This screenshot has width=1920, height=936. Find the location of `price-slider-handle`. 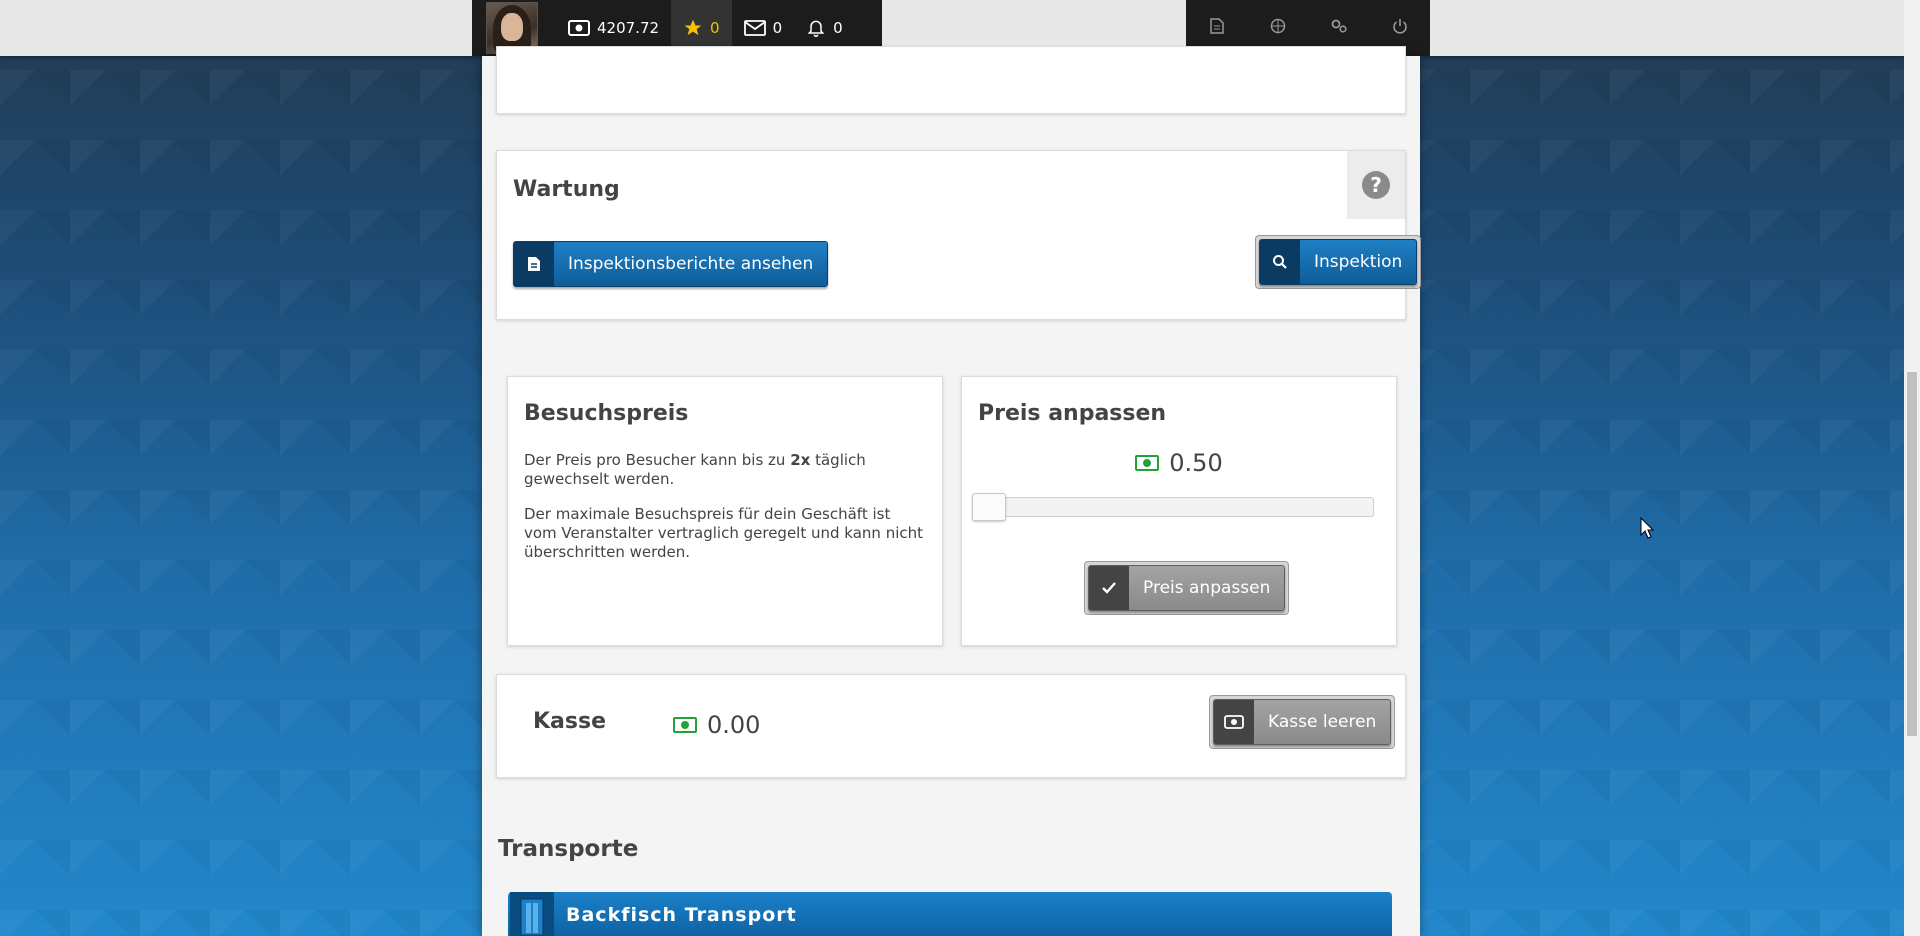

price-slider-handle is located at coordinates (989, 507).